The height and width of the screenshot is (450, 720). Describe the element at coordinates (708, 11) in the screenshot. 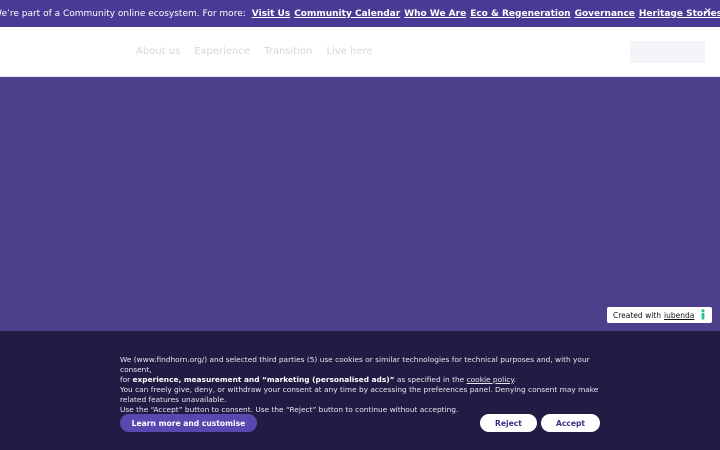

I see `close-icon: ×` at that location.